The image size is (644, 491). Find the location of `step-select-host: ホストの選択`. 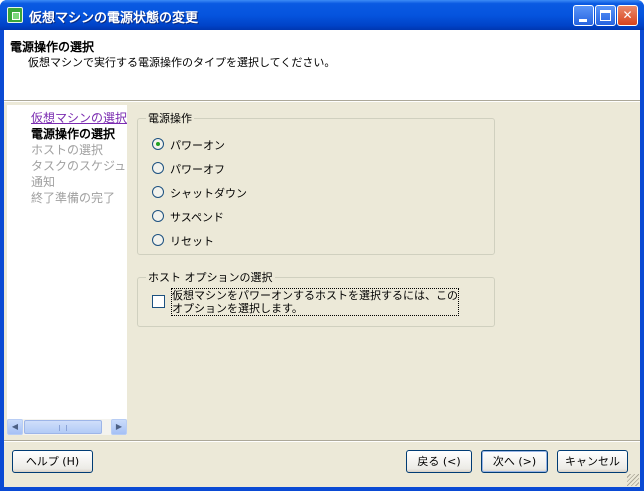

step-select-host: ホストの選択 is located at coordinates (67, 150).